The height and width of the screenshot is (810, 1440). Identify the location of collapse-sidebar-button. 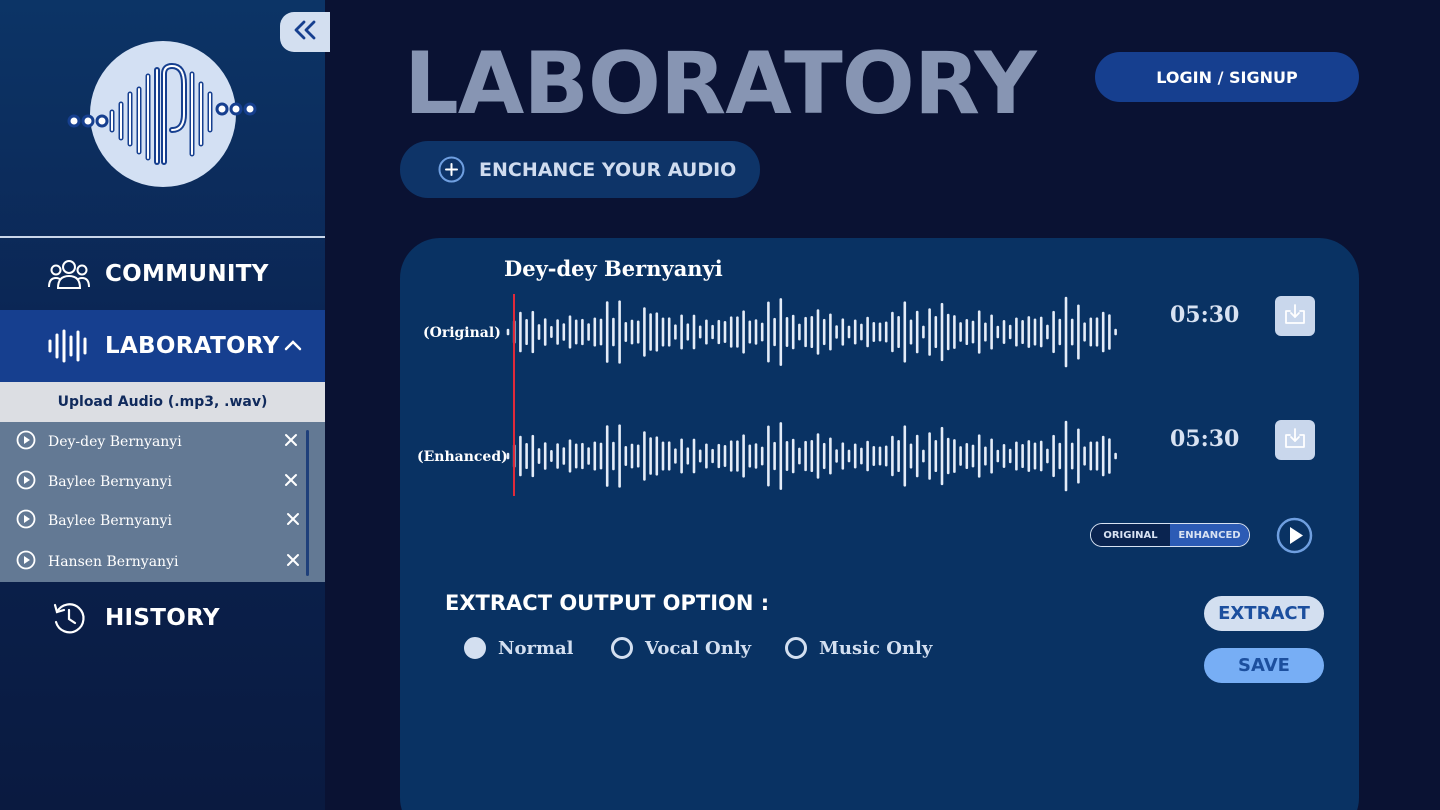
(305, 32).